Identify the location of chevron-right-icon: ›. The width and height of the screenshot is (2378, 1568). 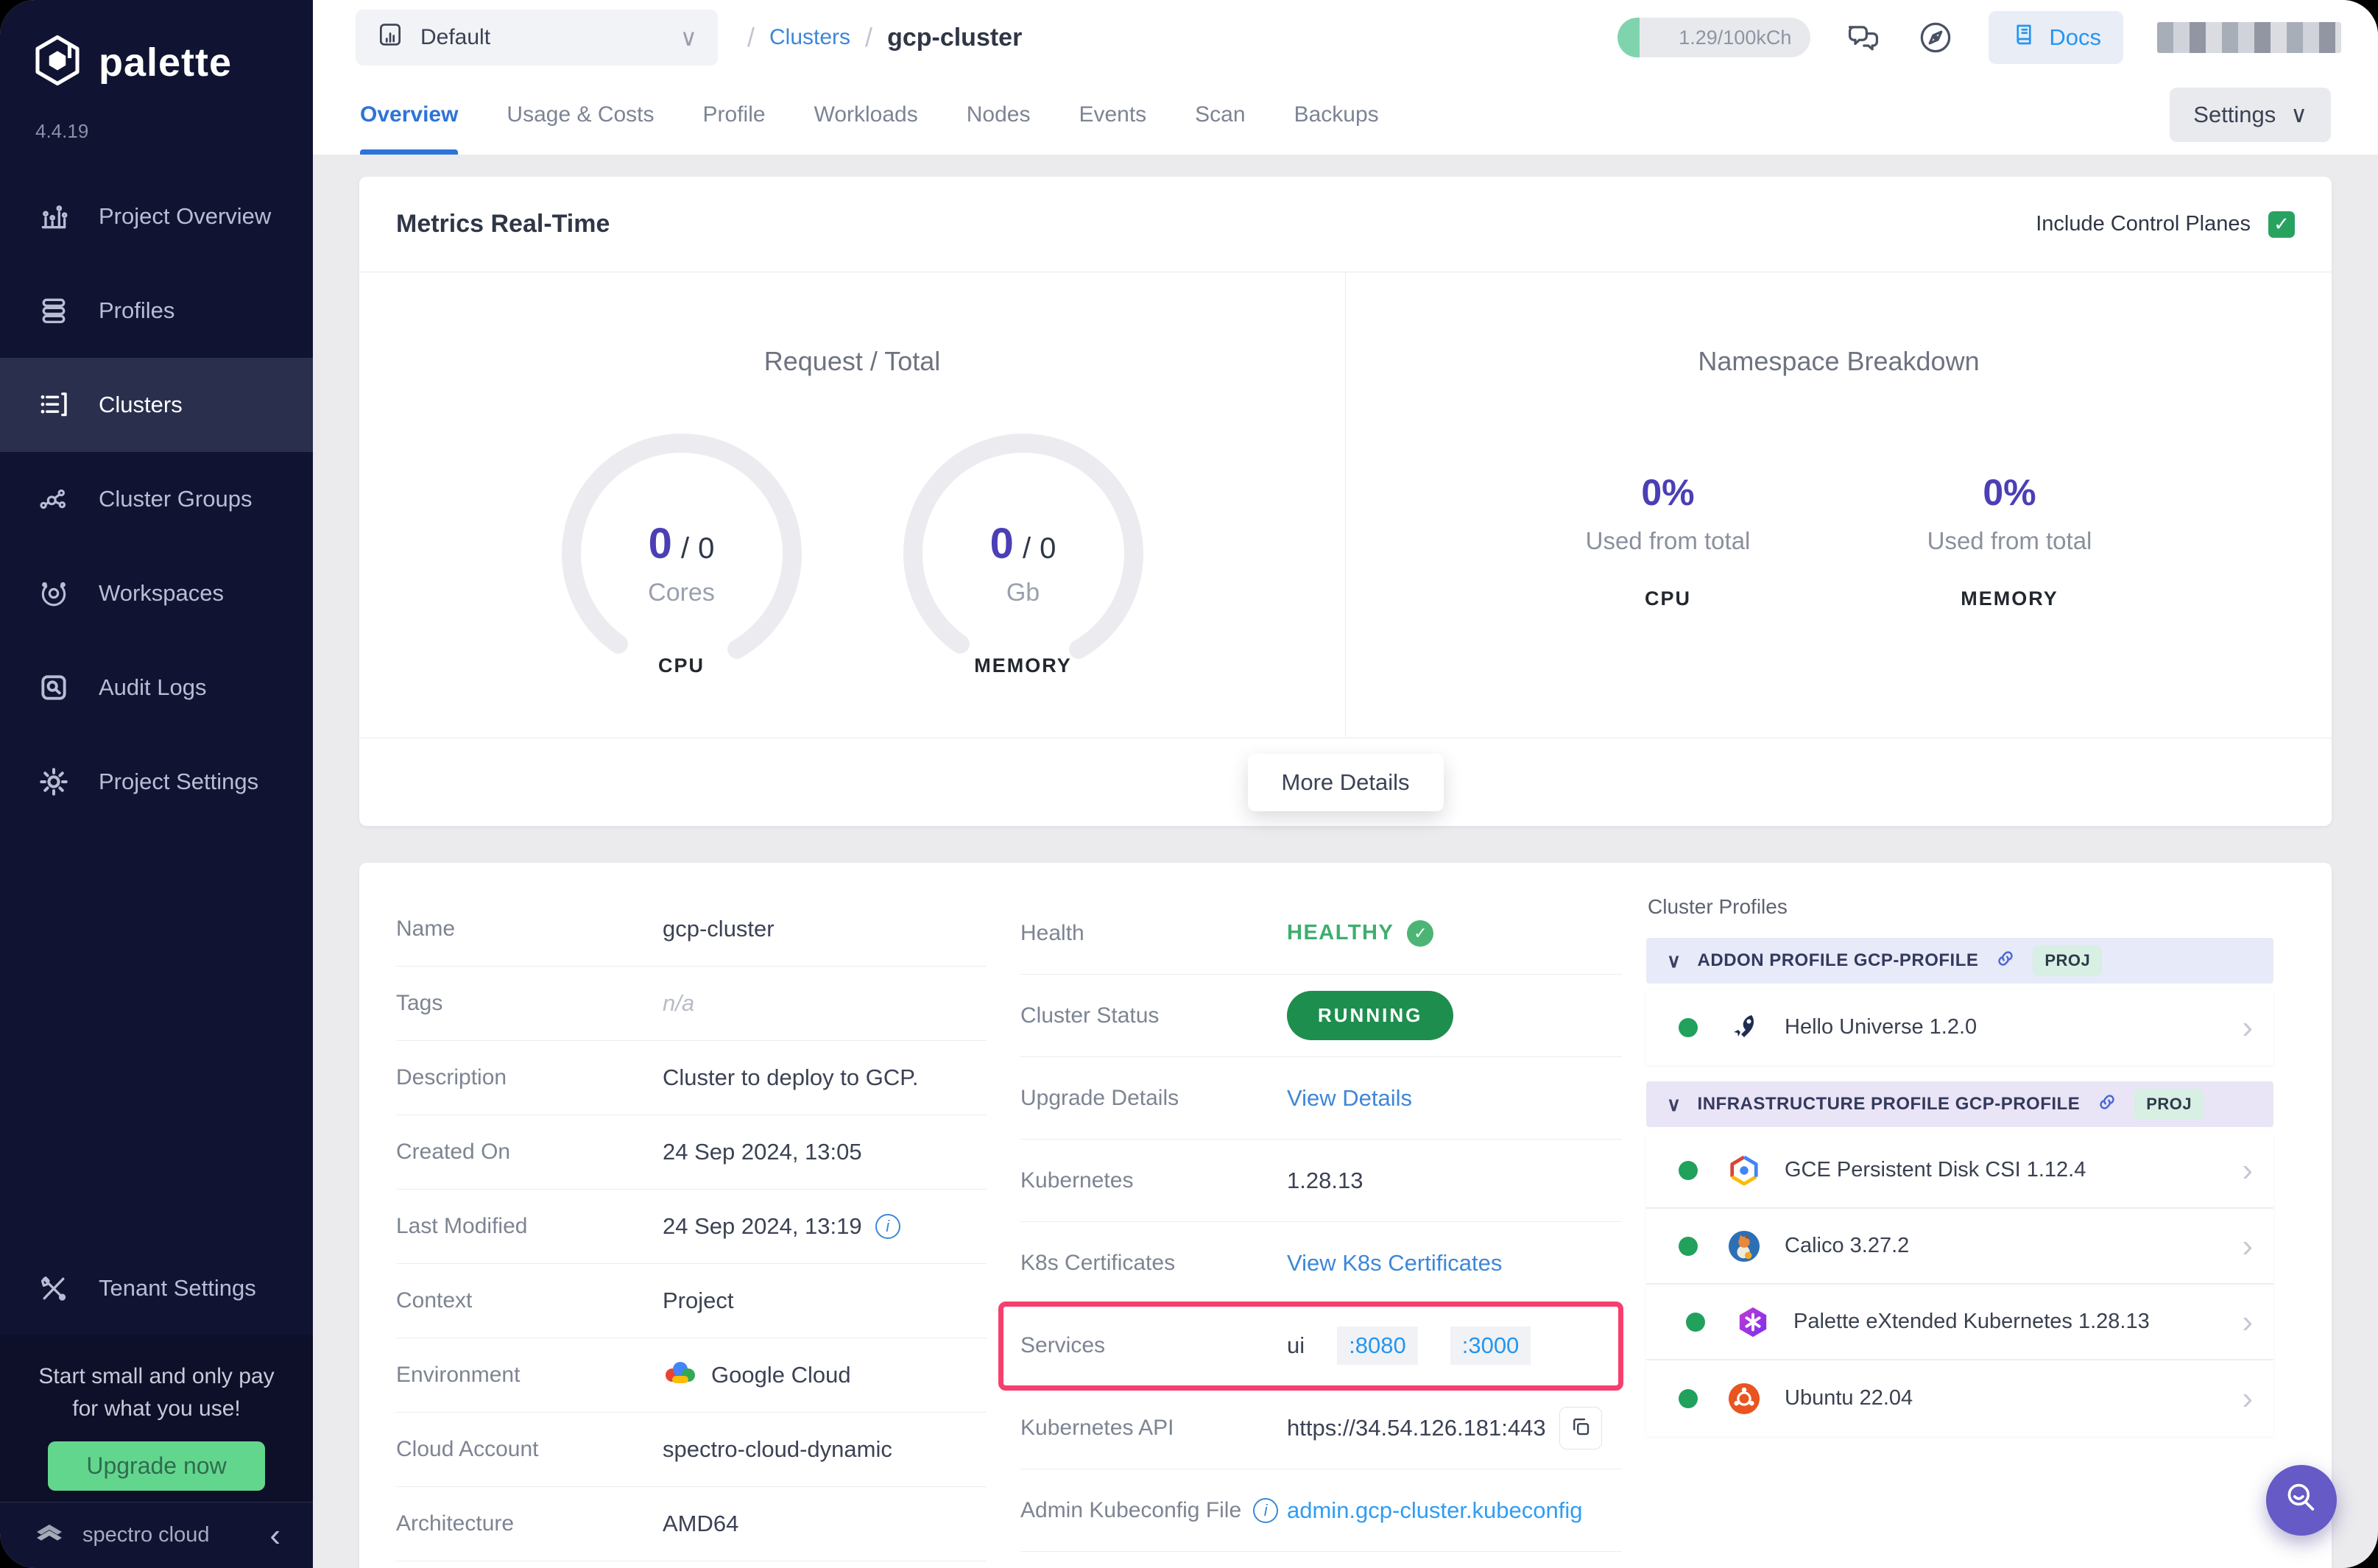
(2247, 1398).